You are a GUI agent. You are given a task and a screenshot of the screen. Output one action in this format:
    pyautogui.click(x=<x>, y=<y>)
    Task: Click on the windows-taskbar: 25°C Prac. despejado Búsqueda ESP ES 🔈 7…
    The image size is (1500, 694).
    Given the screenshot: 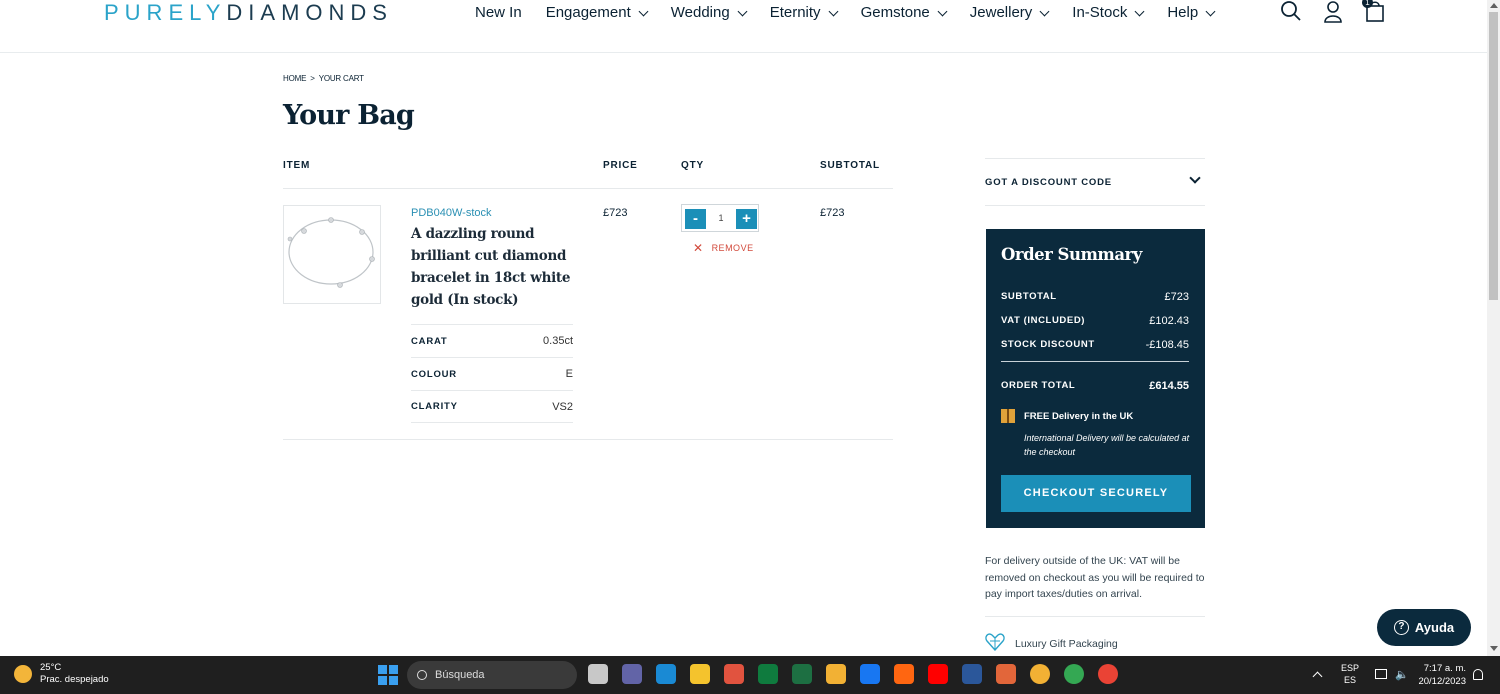 What is the action you would take?
    pyautogui.click(x=750, y=675)
    